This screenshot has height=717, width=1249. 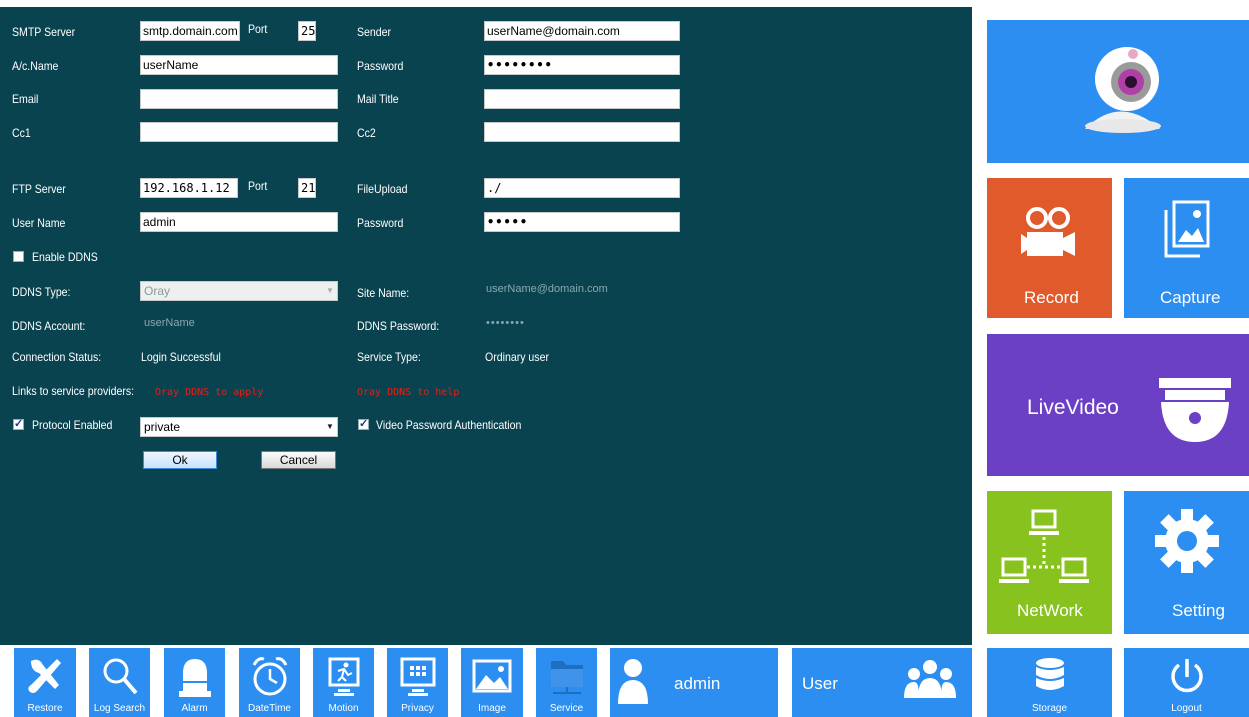 I want to click on ftp-user-label: User Name, so click(x=39, y=223).